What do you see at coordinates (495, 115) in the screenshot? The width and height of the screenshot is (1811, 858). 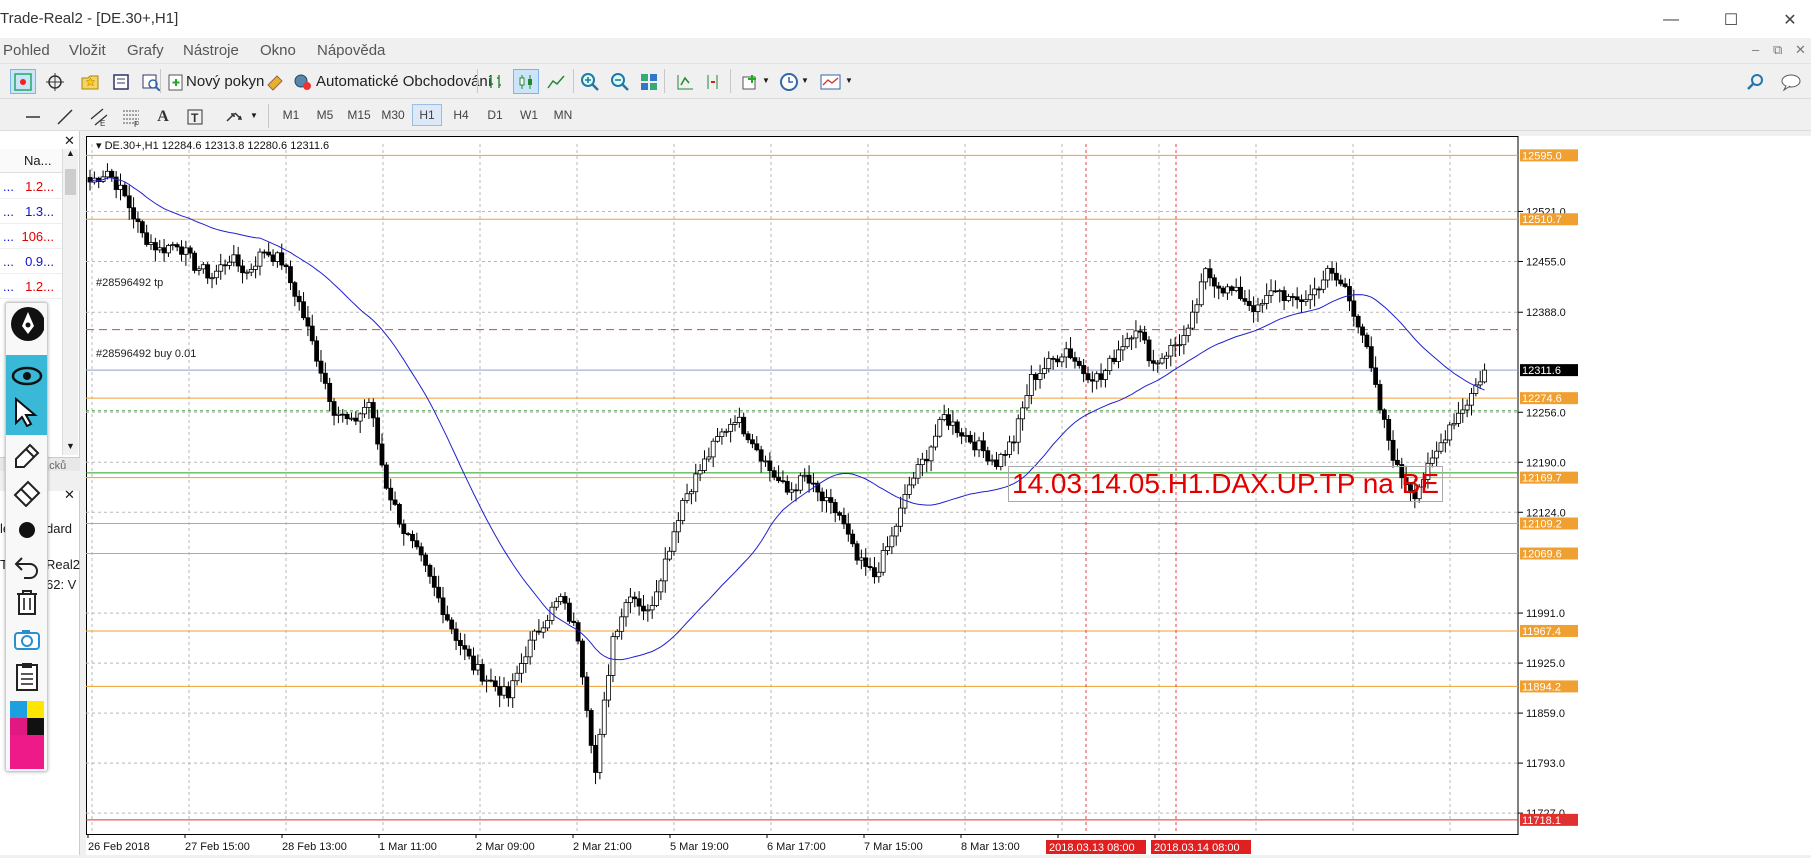 I see `tf-d1: D1` at bounding box center [495, 115].